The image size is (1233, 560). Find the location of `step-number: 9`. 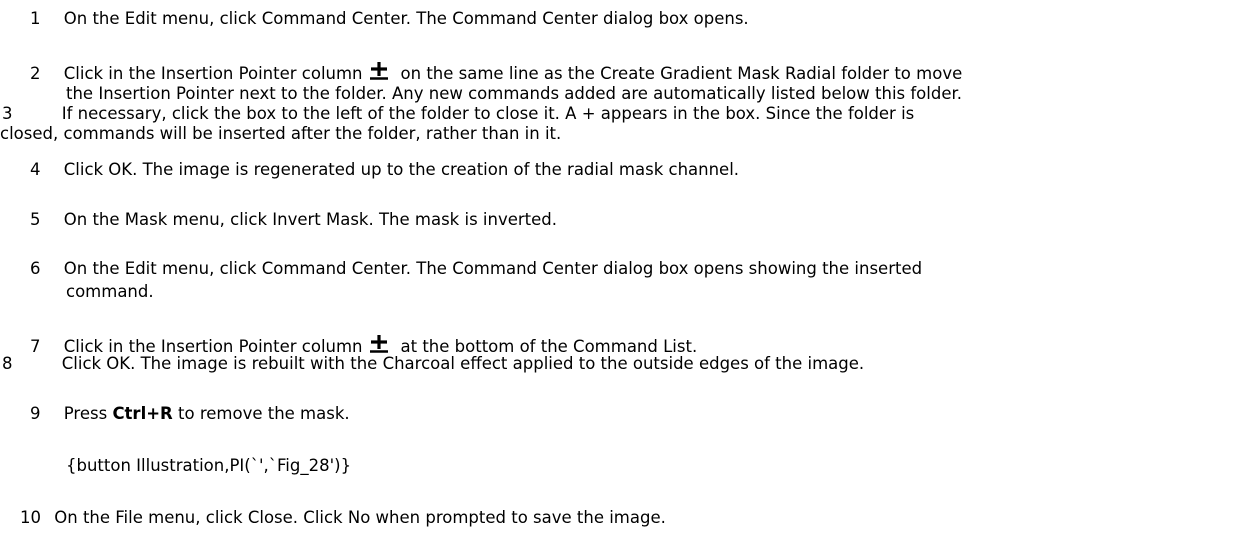

step-number: 9 is located at coordinates (35, 413).